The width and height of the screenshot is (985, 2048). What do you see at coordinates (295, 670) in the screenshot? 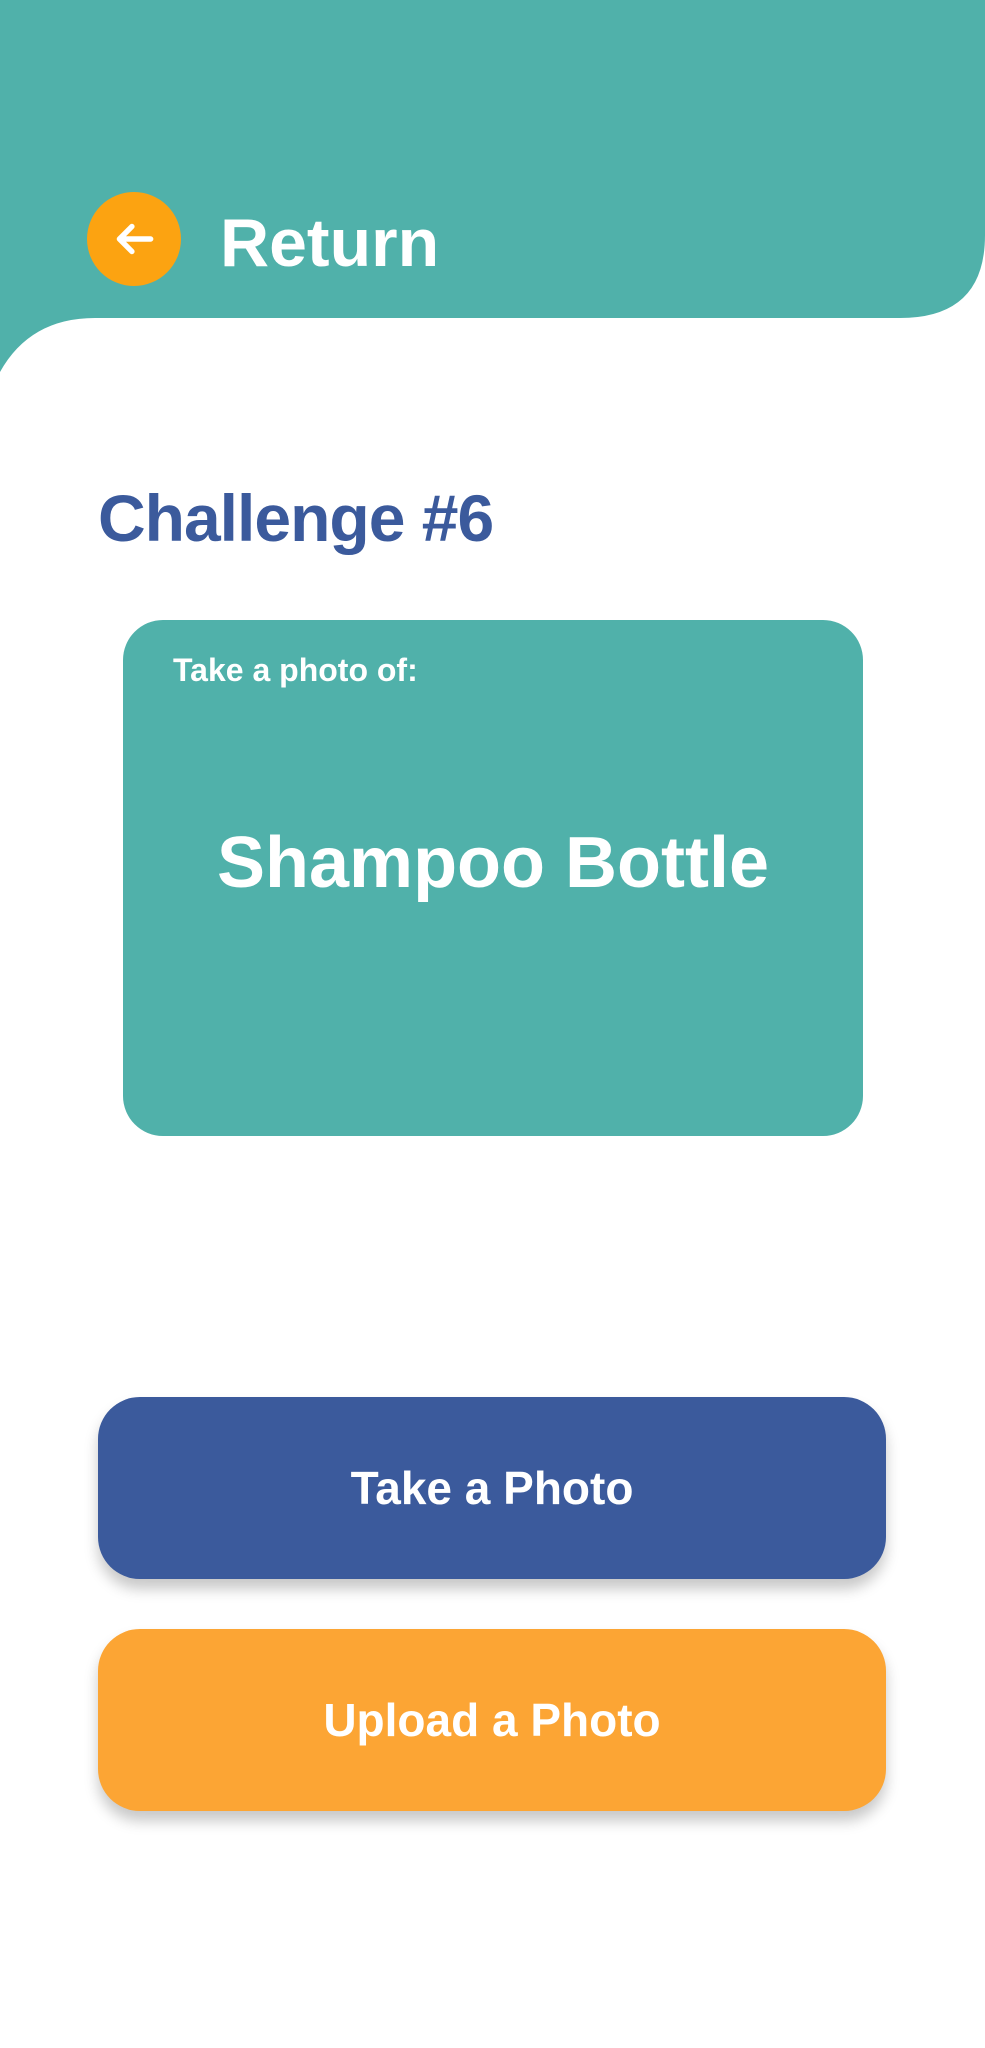
I see `prompt-intro-text: Take a photo of:` at bounding box center [295, 670].